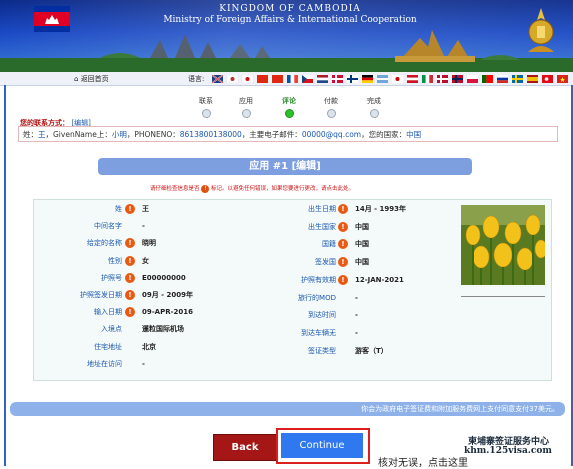 This screenshot has width=573, height=469. Describe the element at coordinates (374, 101) in the screenshot. I see `step-label: 完成` at that location.